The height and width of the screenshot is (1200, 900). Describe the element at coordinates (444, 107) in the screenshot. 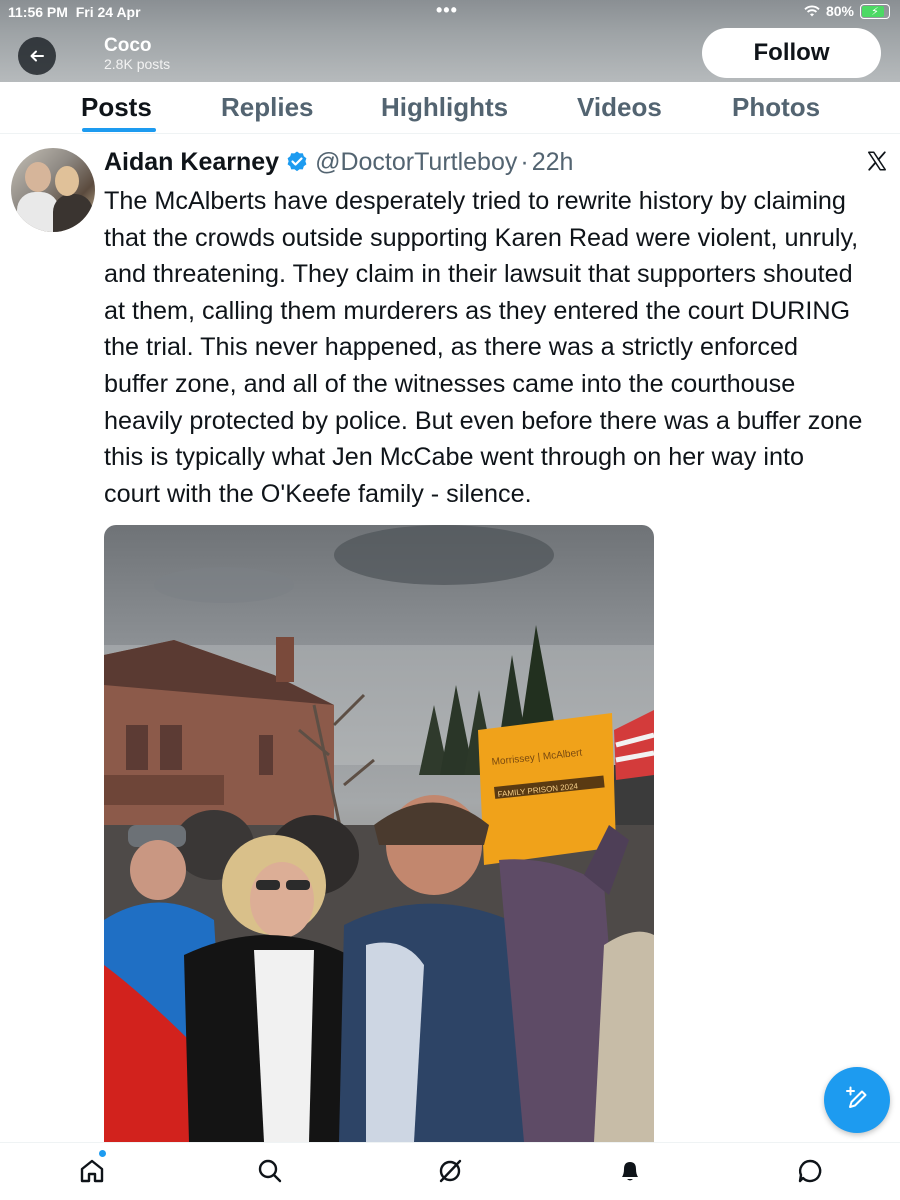

I see `tab-highlights: Highlights` at that location.